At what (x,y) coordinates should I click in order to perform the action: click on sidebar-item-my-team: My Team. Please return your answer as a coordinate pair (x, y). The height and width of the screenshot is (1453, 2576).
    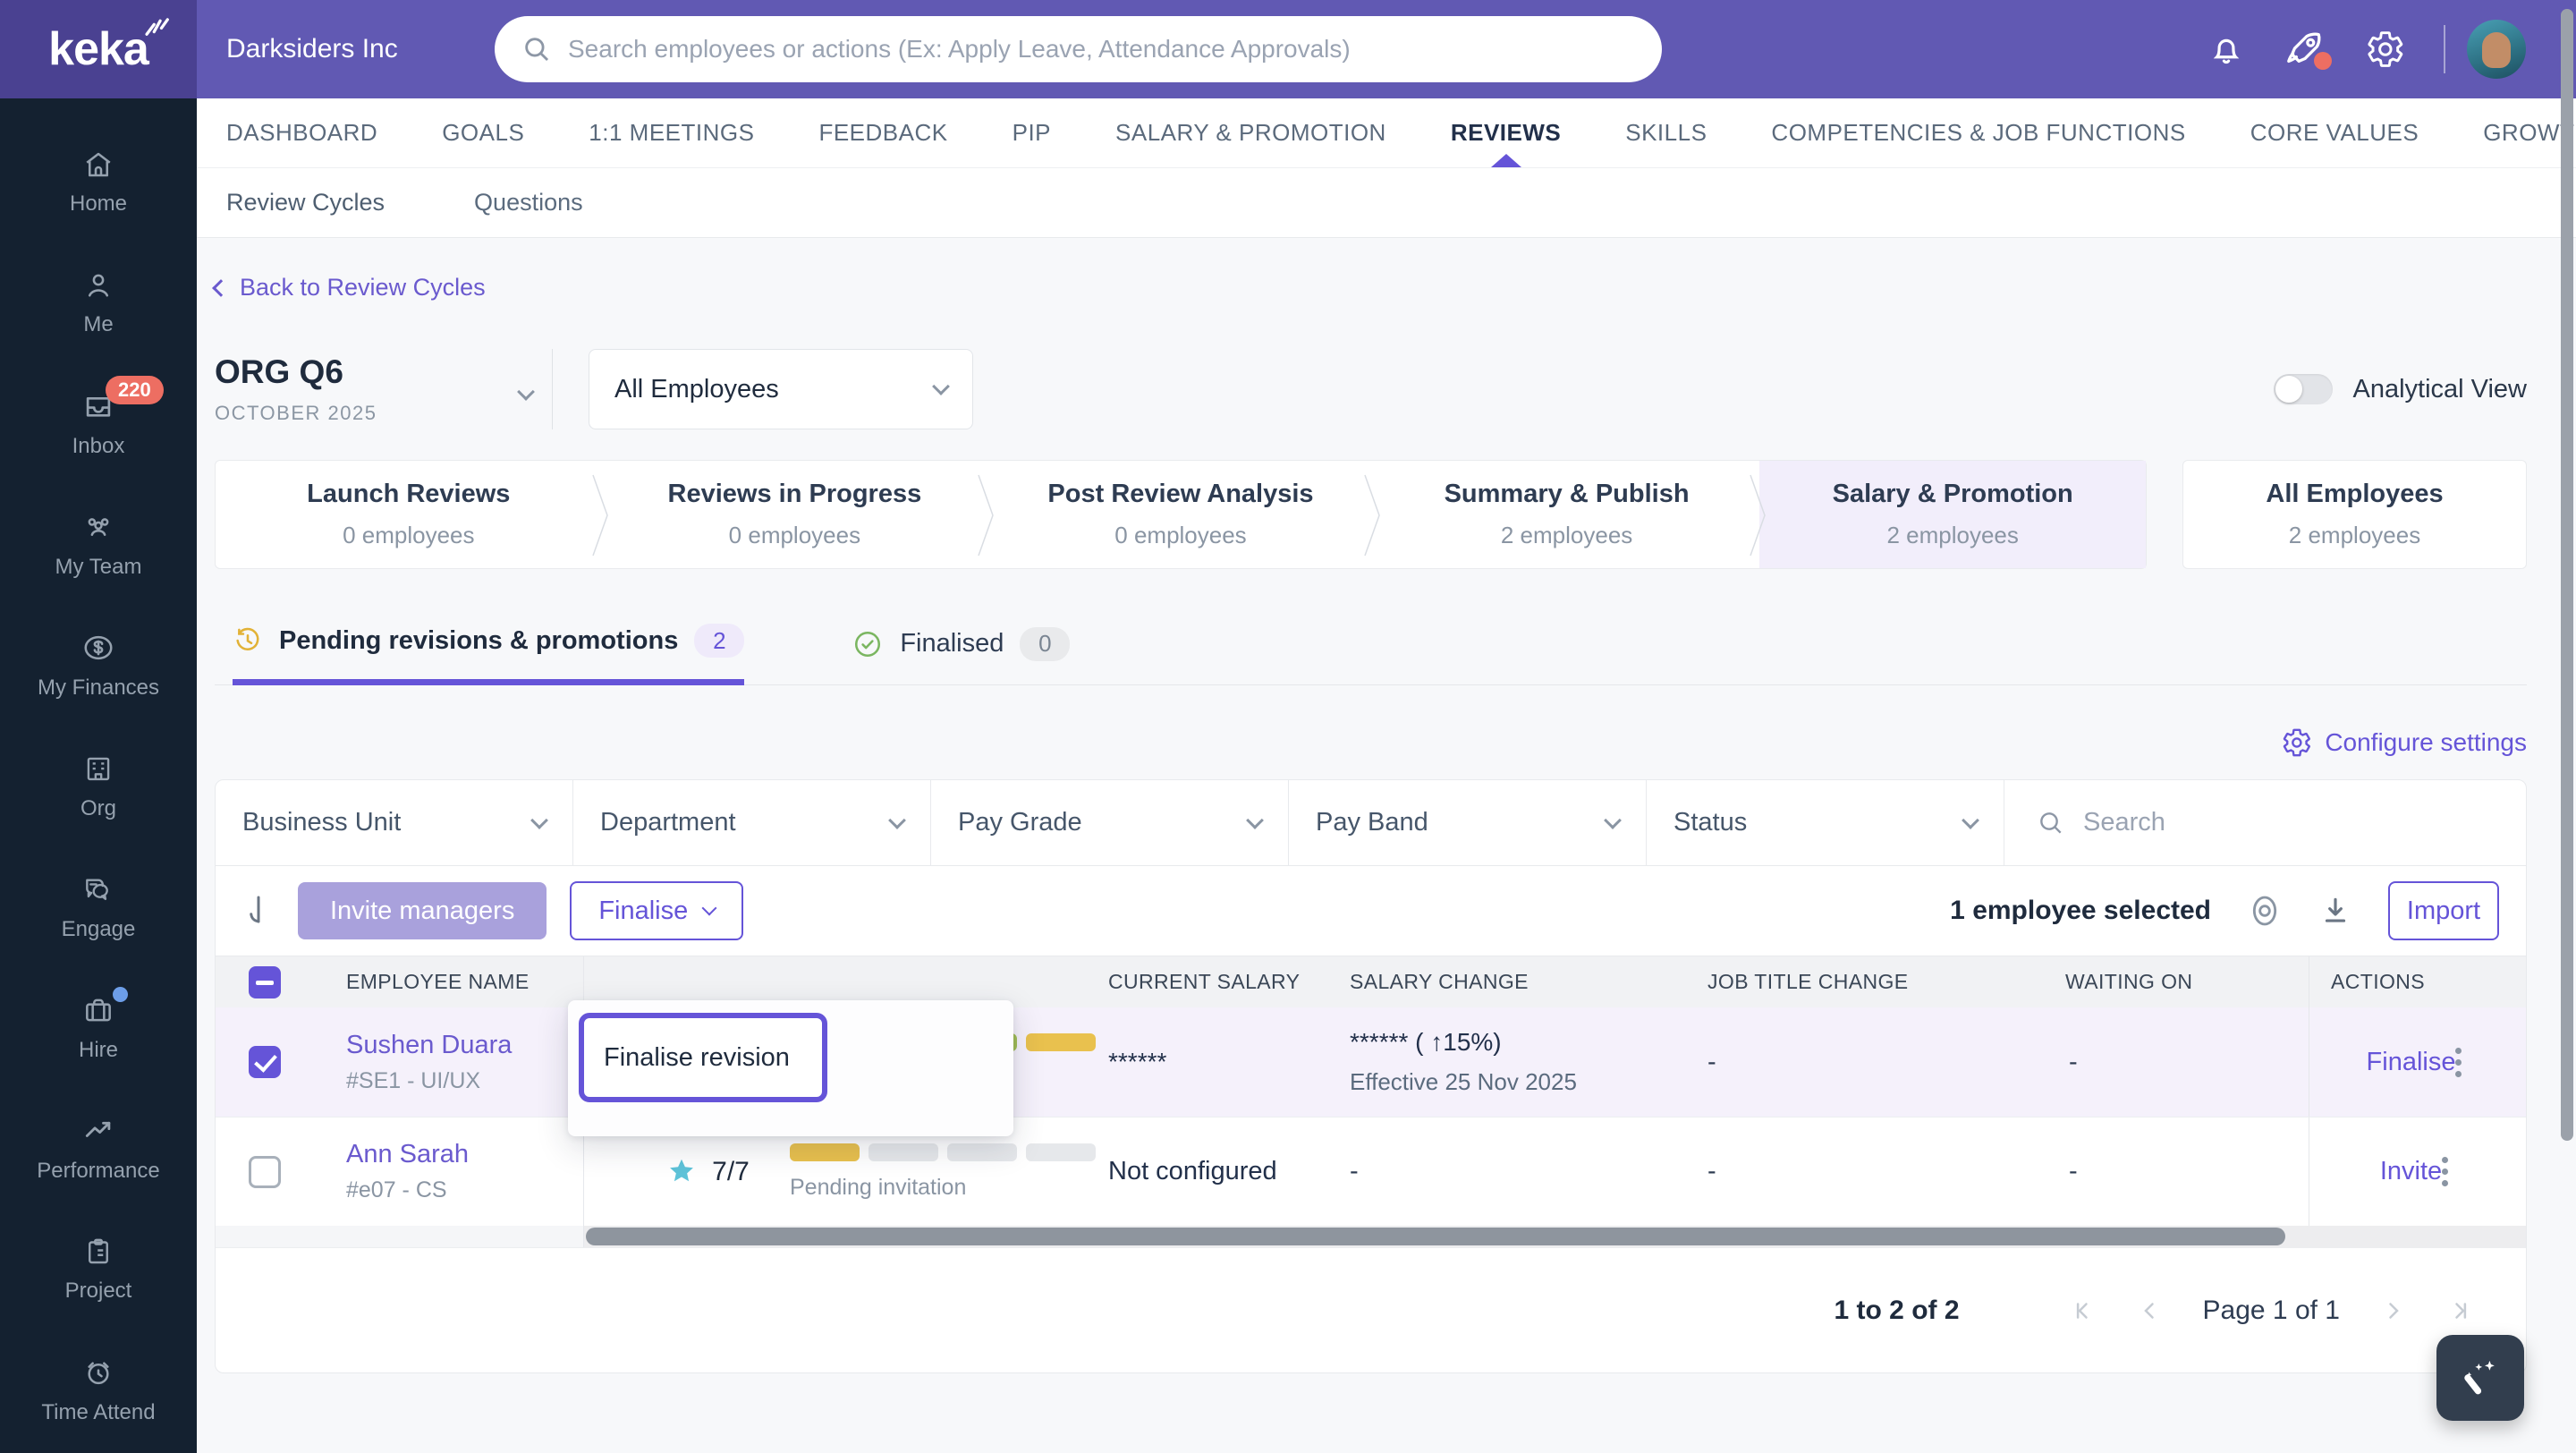
    Looking at the image, I should click on (98, 544).